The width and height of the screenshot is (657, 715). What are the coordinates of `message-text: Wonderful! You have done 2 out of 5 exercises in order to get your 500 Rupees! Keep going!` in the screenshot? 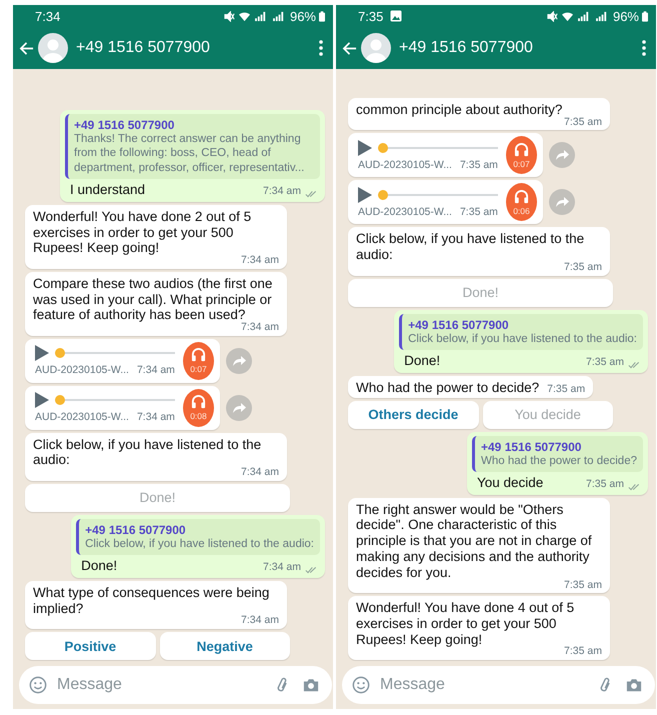 It's located at (142, 232).